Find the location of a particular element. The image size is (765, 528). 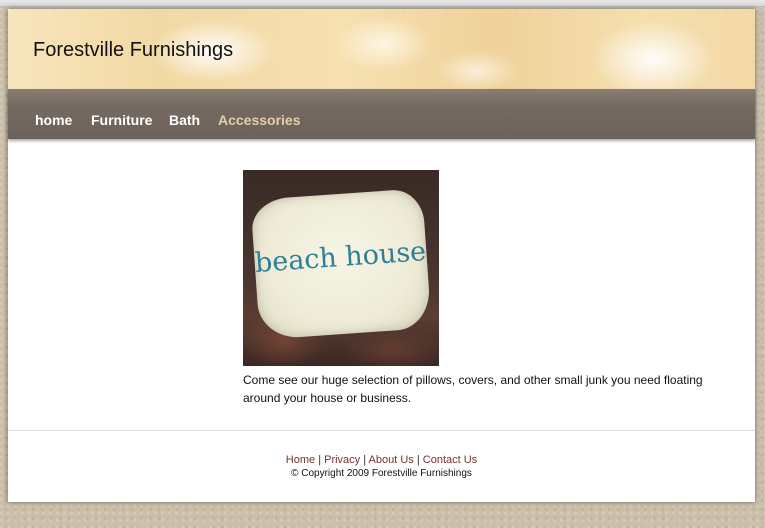

pillow-shape: beach house is located at coordinates (341, 264).